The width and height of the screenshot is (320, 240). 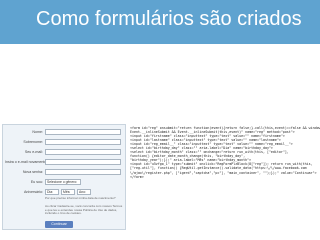 I want to click on gender-select: Selecione o gênero:, so click(x=63, y=182).